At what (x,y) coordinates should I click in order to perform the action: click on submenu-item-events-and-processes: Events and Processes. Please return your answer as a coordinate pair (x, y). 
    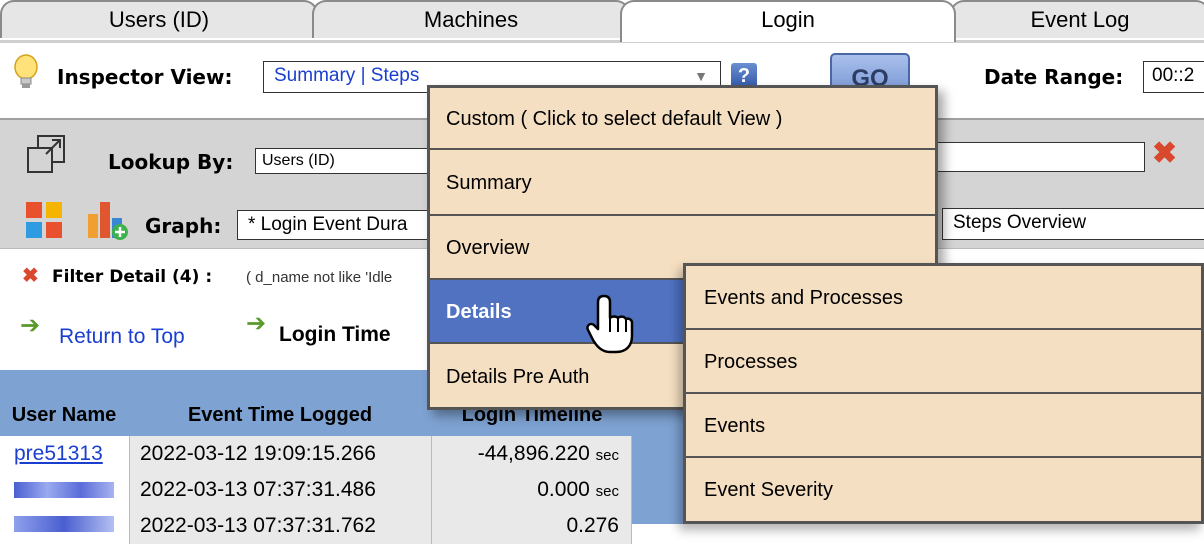
    Looking at the image, I should click on (943, 298).